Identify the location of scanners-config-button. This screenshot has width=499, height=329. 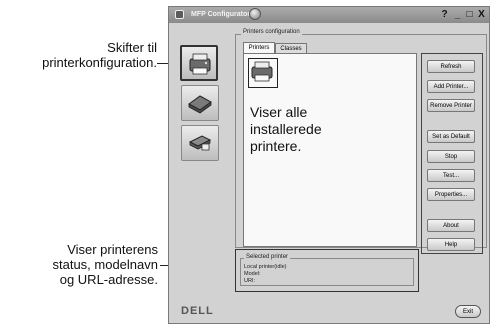
(200, 103).